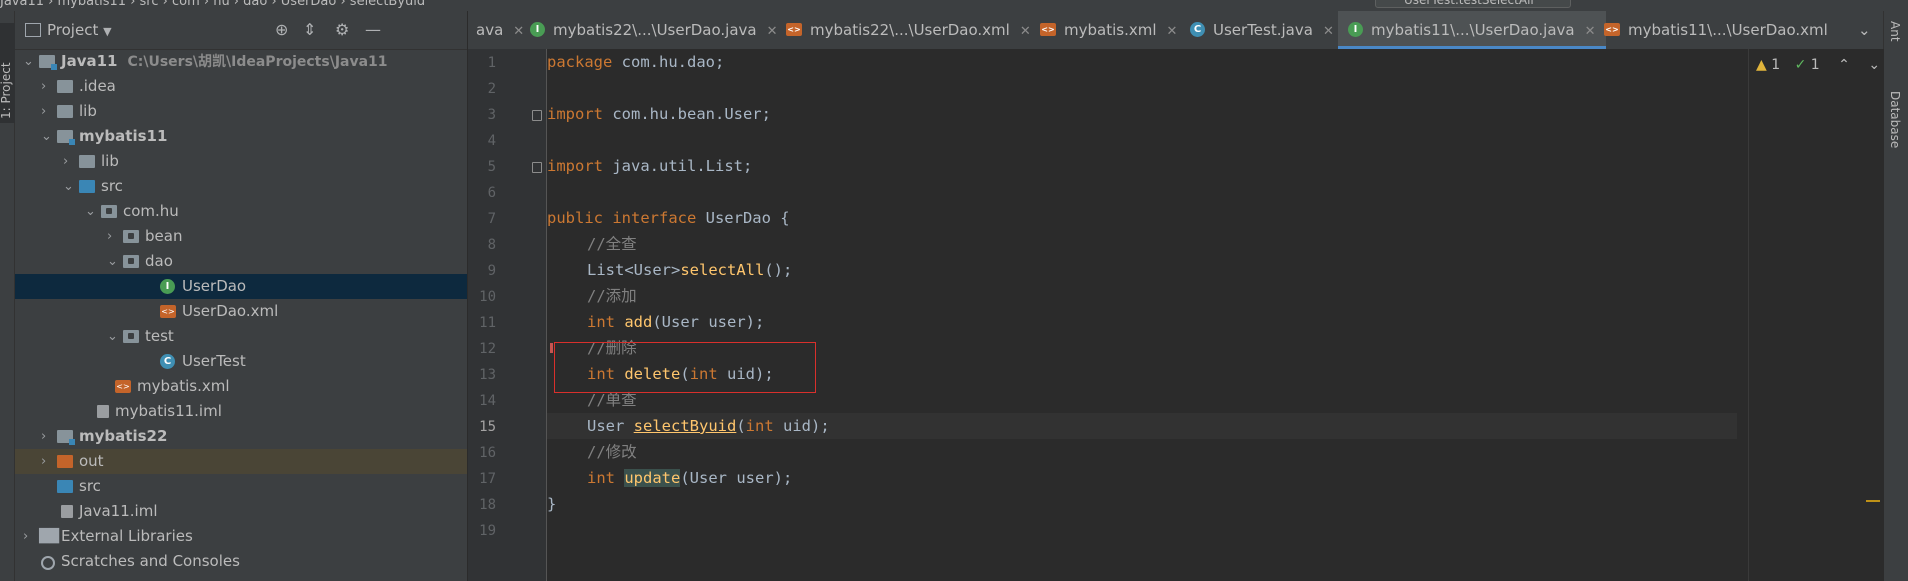  I want to click on tab-mybatis22-userdao-java: Imybatis22\...\UserDao.java ✕, so click(654, 30).